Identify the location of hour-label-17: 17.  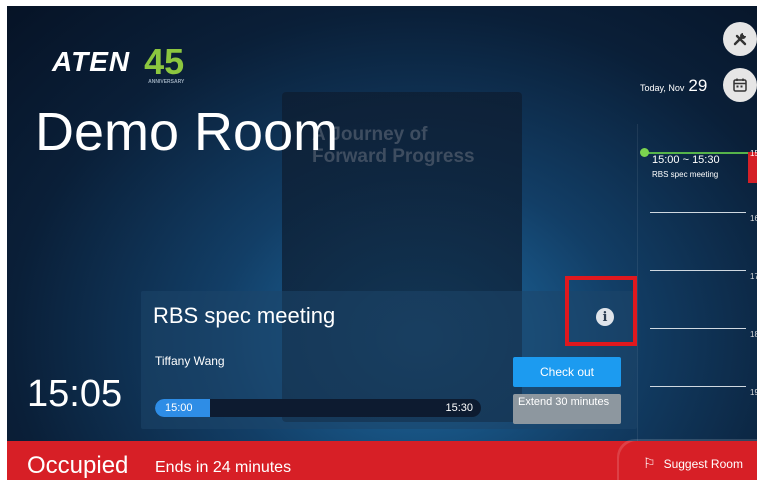
(753, 276).